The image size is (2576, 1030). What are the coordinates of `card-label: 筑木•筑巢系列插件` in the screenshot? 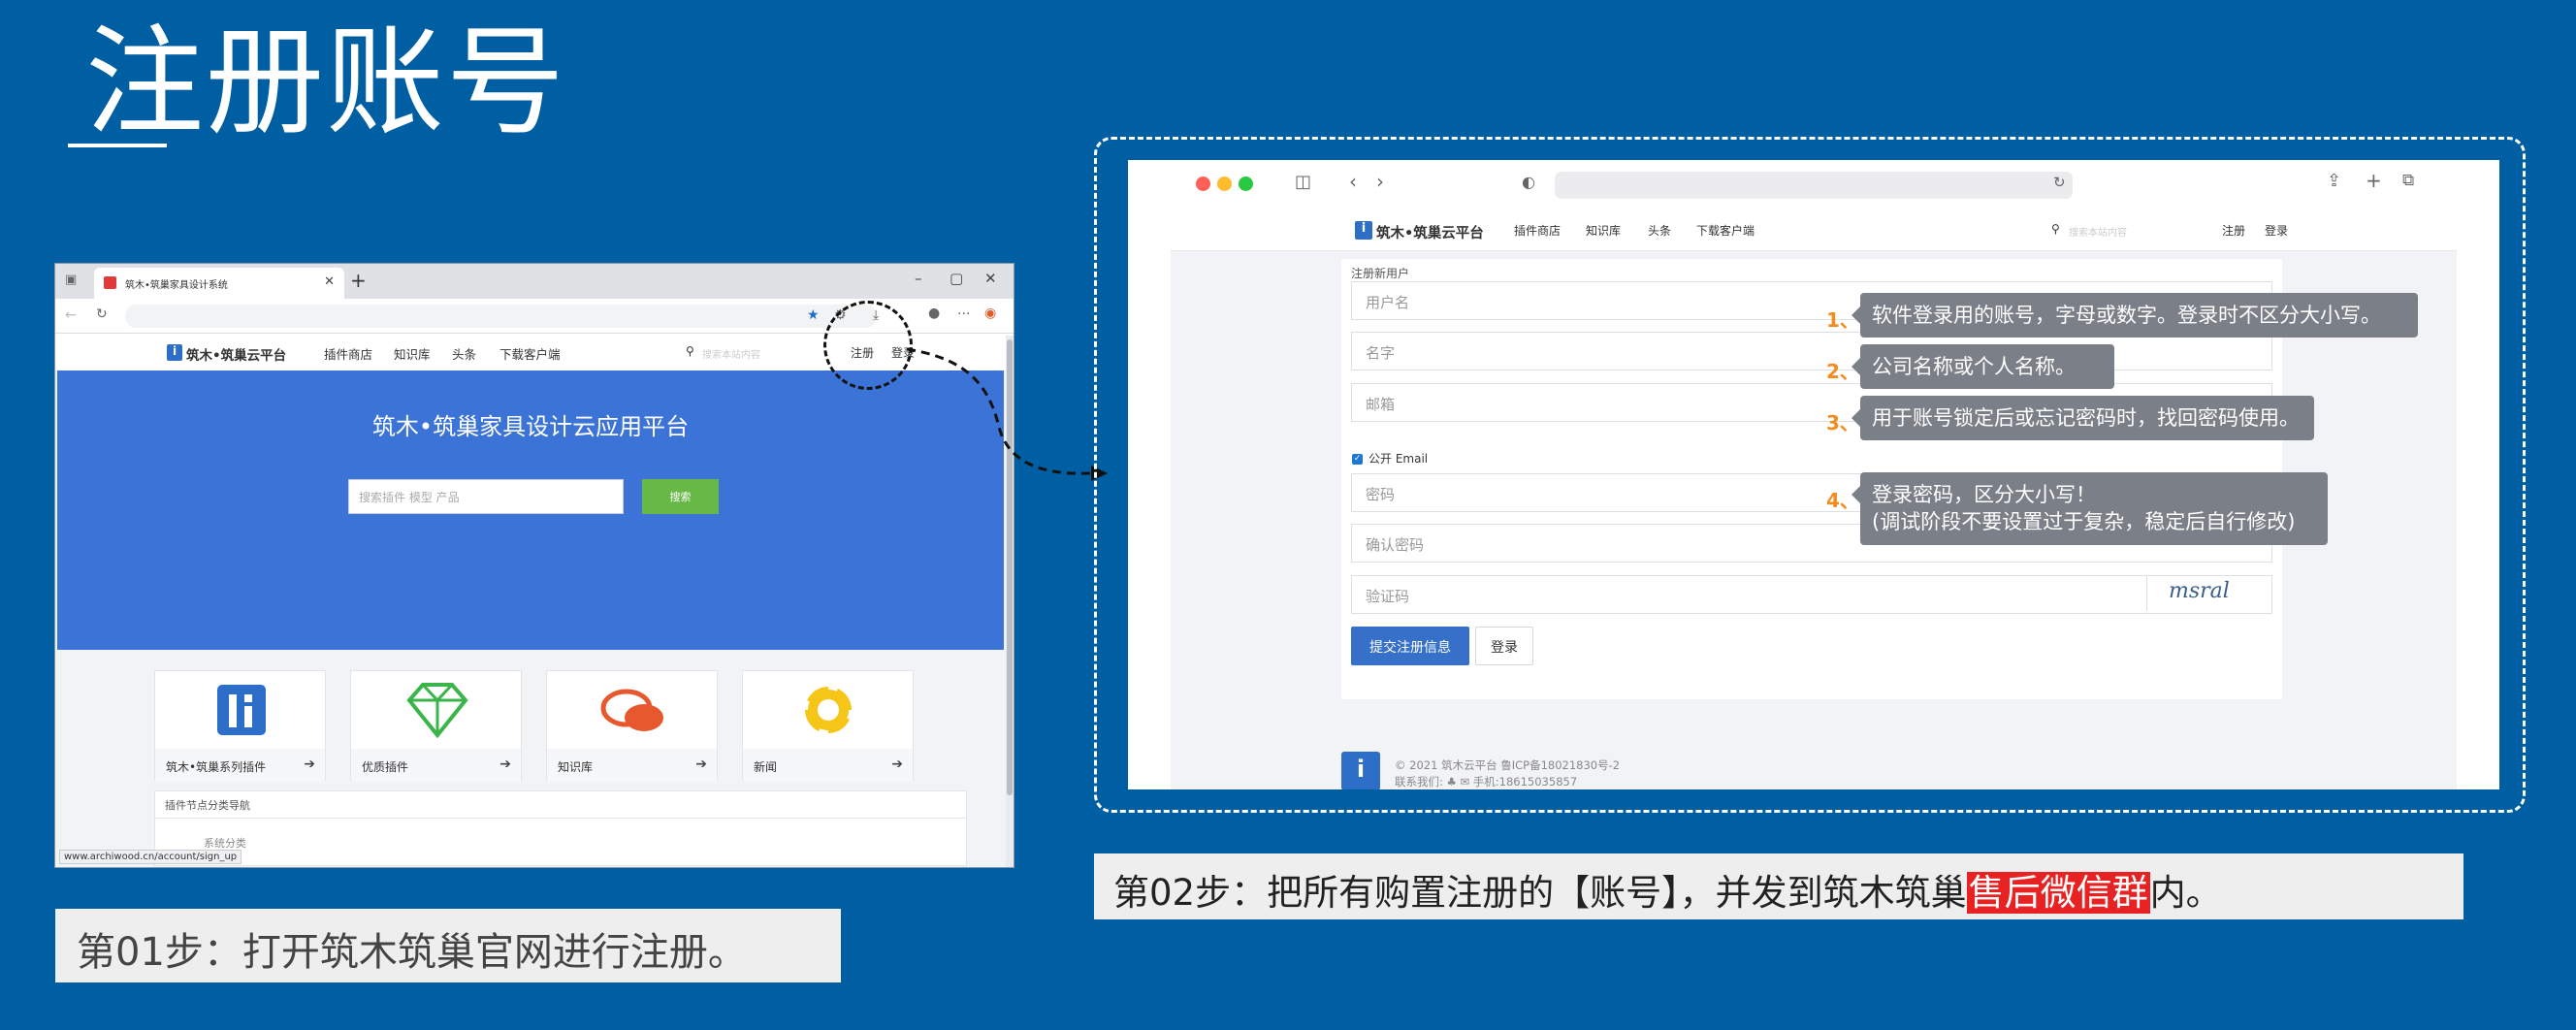 It's located at (216, 767).